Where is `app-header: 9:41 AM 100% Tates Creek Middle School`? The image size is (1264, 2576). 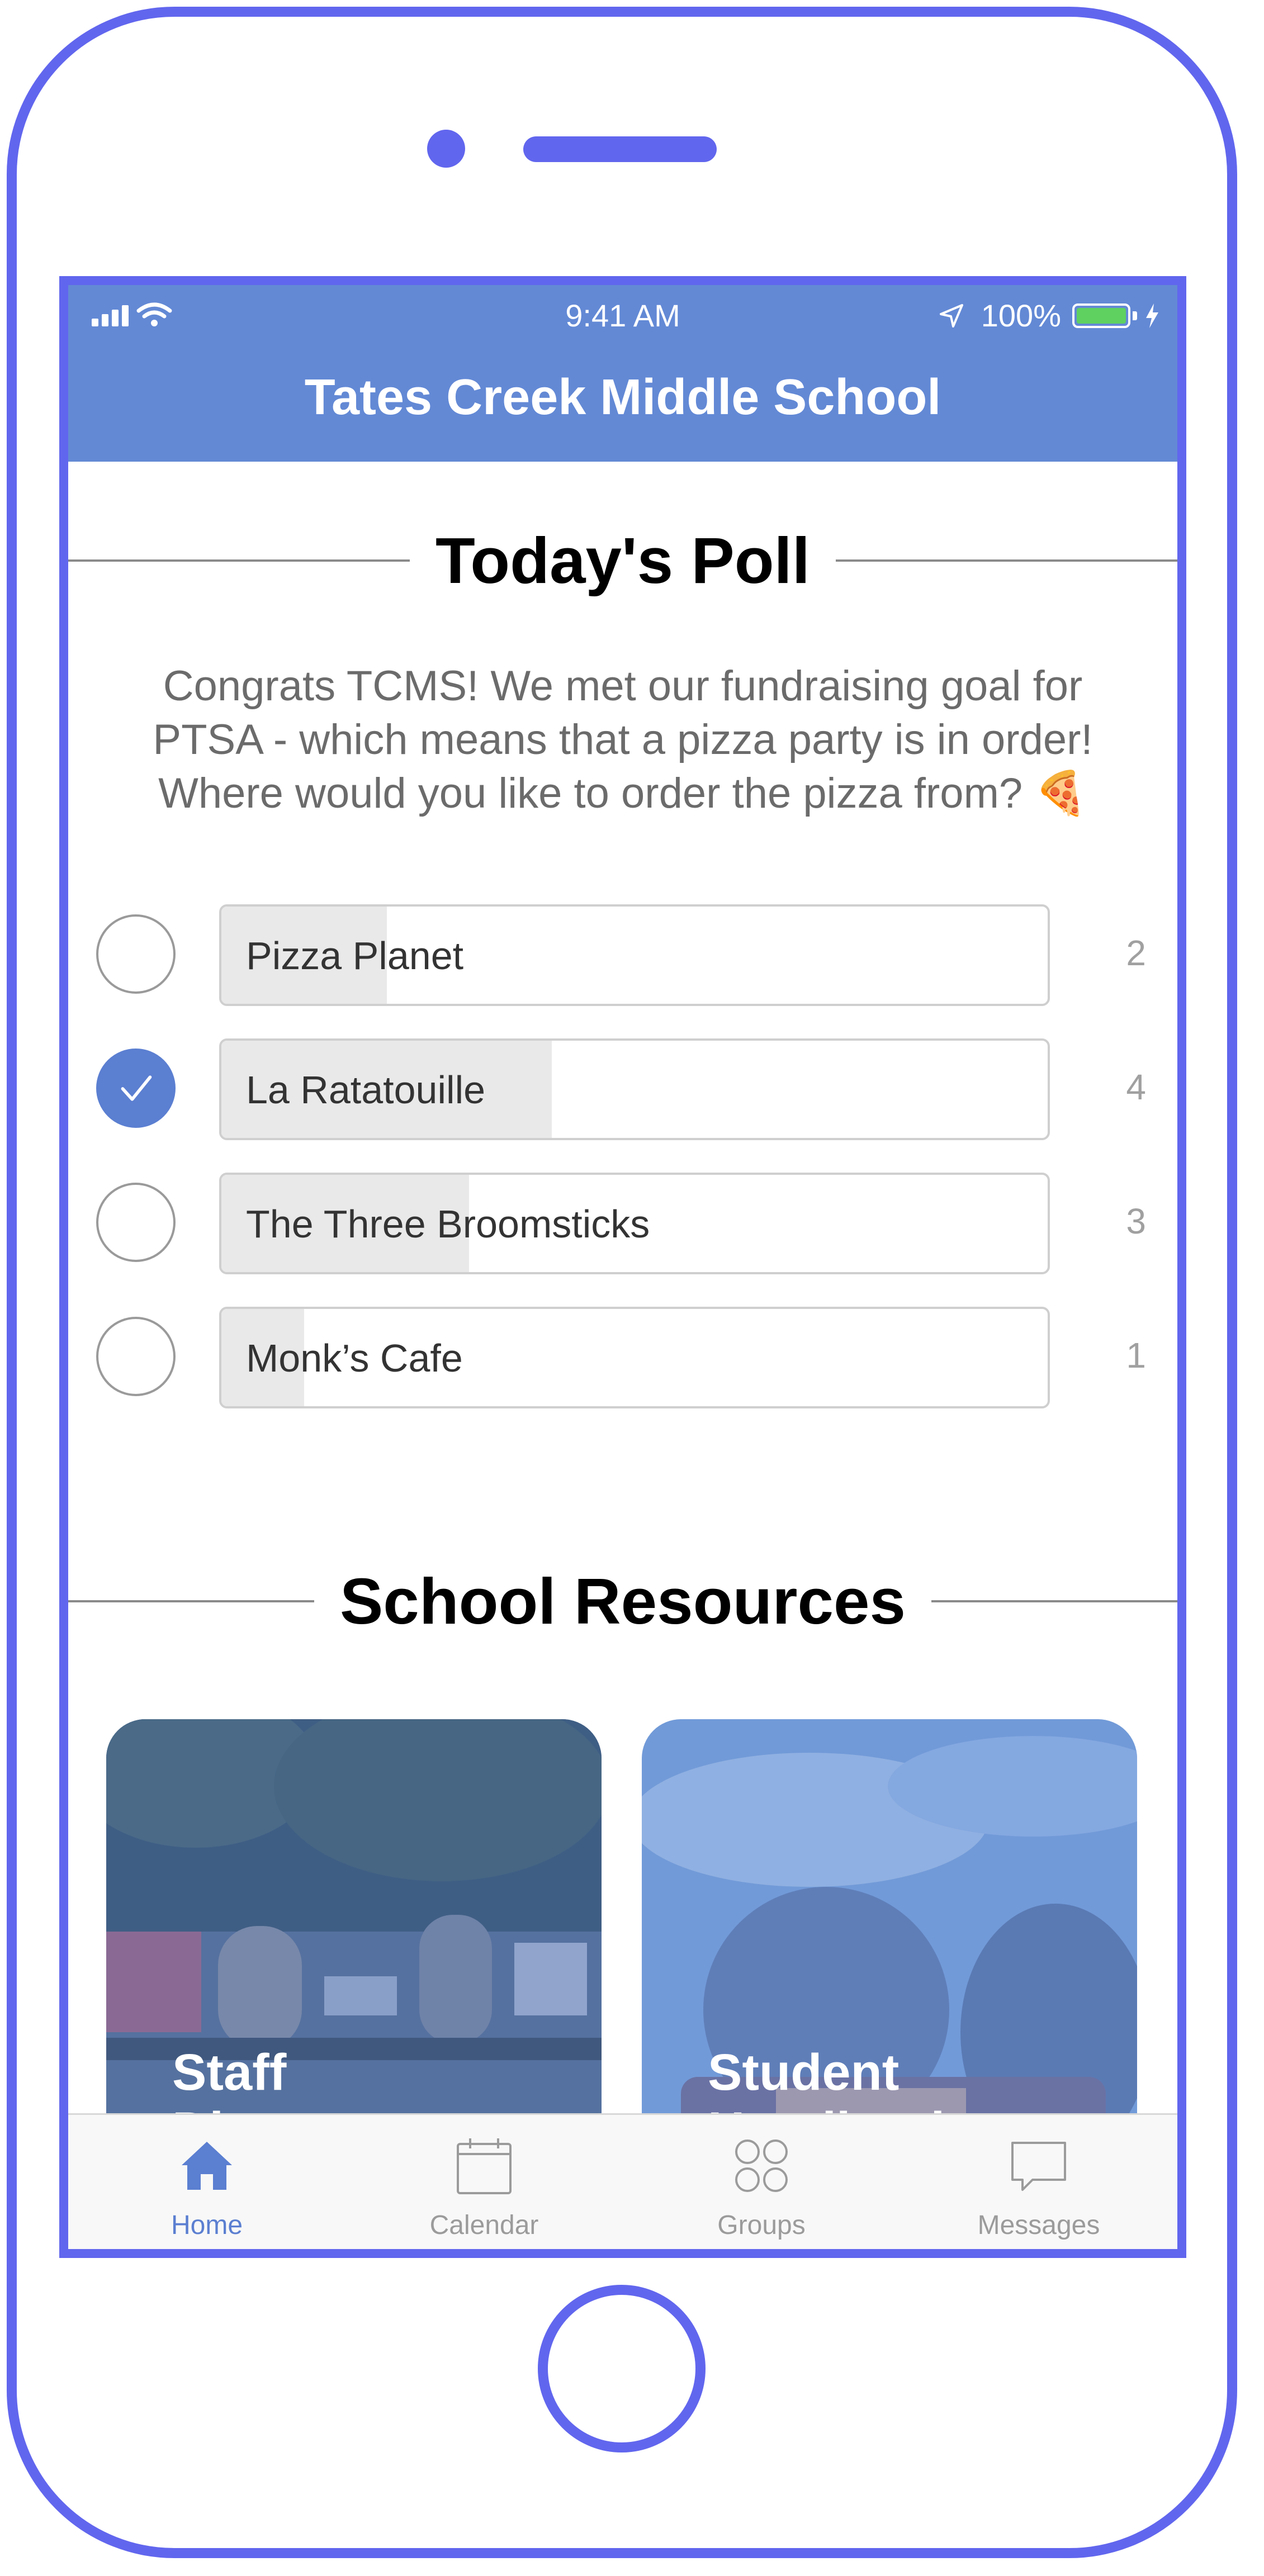 app-header: 9:41 AM 100% Tates Creek Middle School is located at coordinates (623, 373).